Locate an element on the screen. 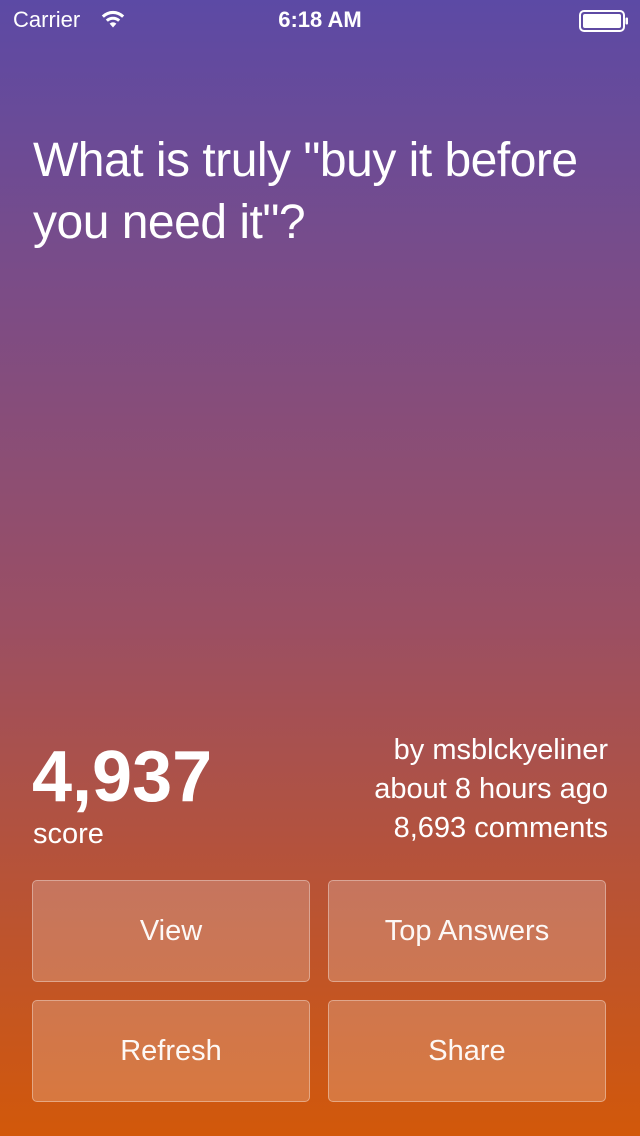 The width and height of the screenshot is (640, 1136). post-age: about 8 hours ago is located at coordinates (491, 789).